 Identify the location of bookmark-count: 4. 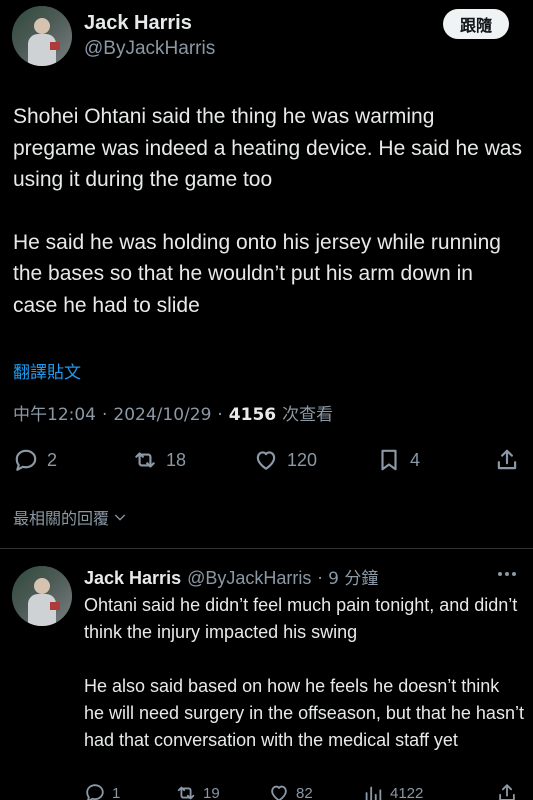
(415, 459).